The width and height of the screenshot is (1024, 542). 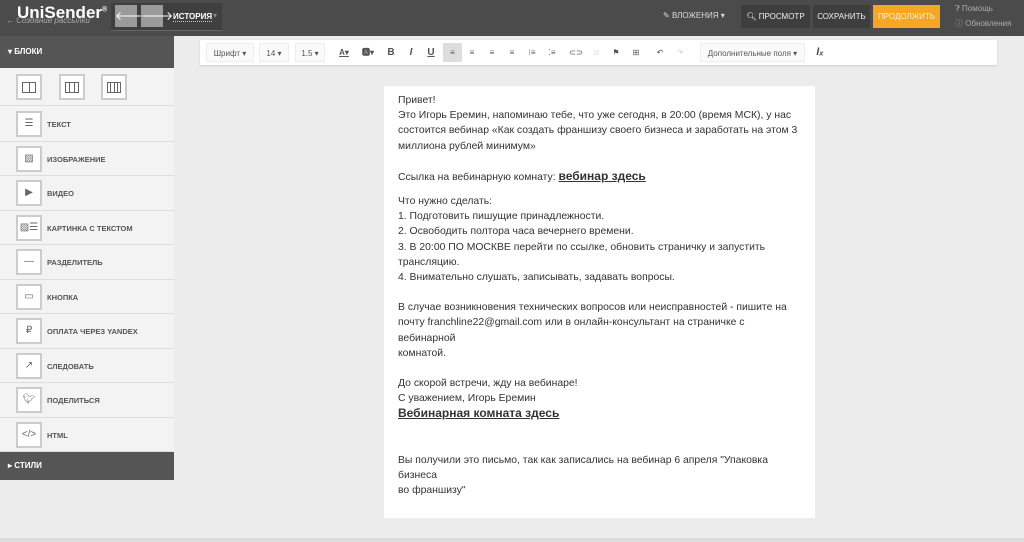 I want to click on column-layouts, so click(x=87, y=87).